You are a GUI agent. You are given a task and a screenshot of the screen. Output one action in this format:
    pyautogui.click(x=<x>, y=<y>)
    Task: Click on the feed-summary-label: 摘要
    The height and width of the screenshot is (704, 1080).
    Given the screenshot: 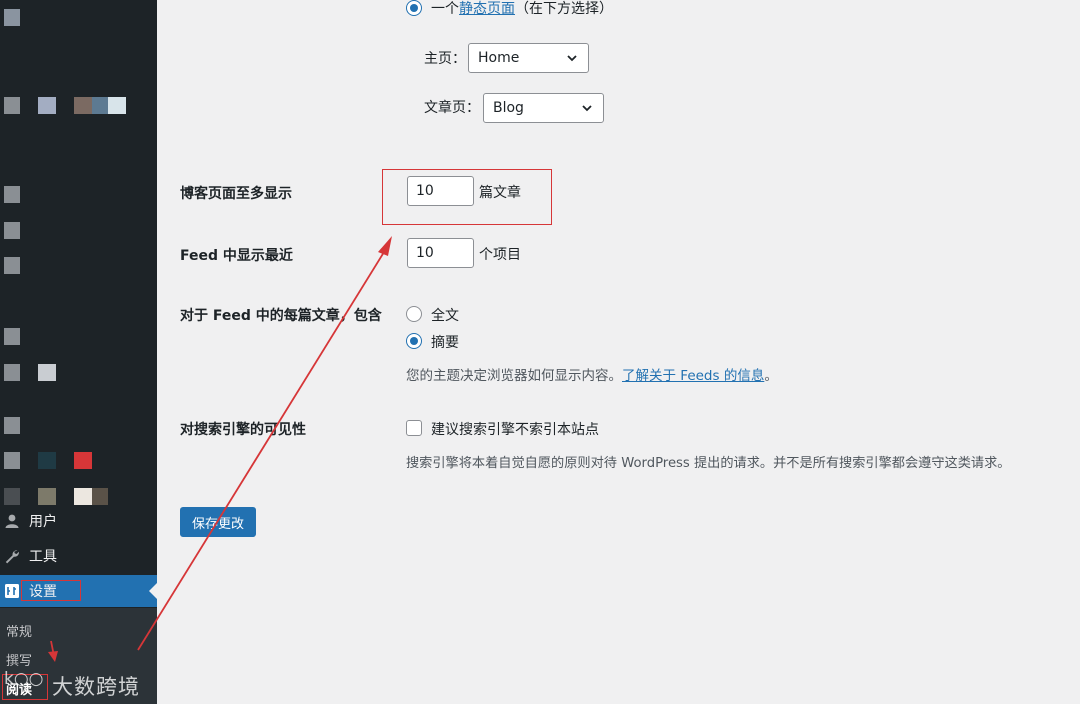 What is the action you would take?
    pyautogui.click(x=445, y=343)
    